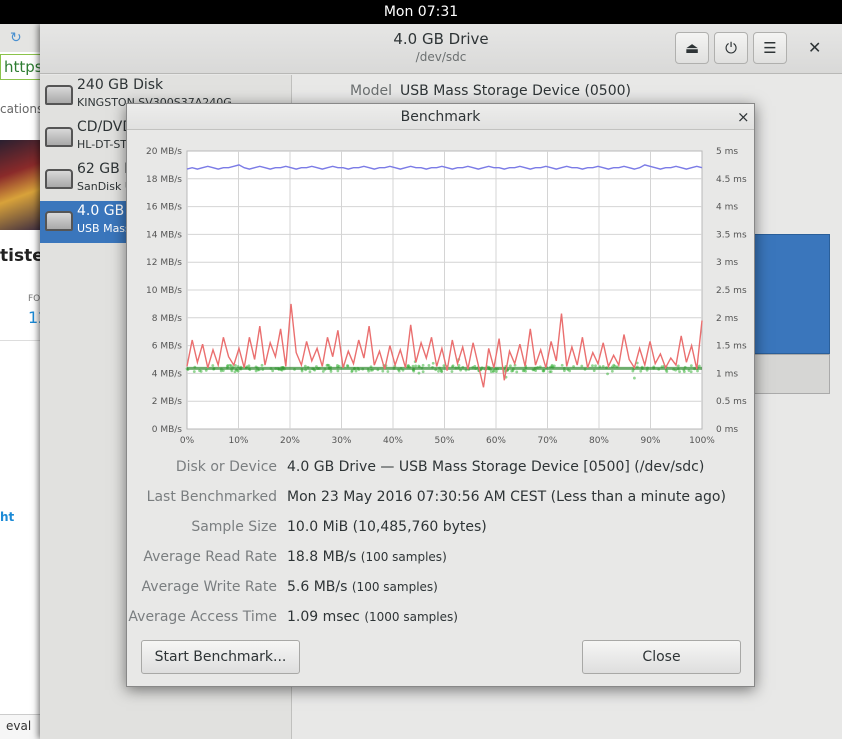 The image size is (842, 739). Describe the element at coordinates (731, 180) in the screenshot. I see `y-right-tick-label: 4.5 ms` at that location.